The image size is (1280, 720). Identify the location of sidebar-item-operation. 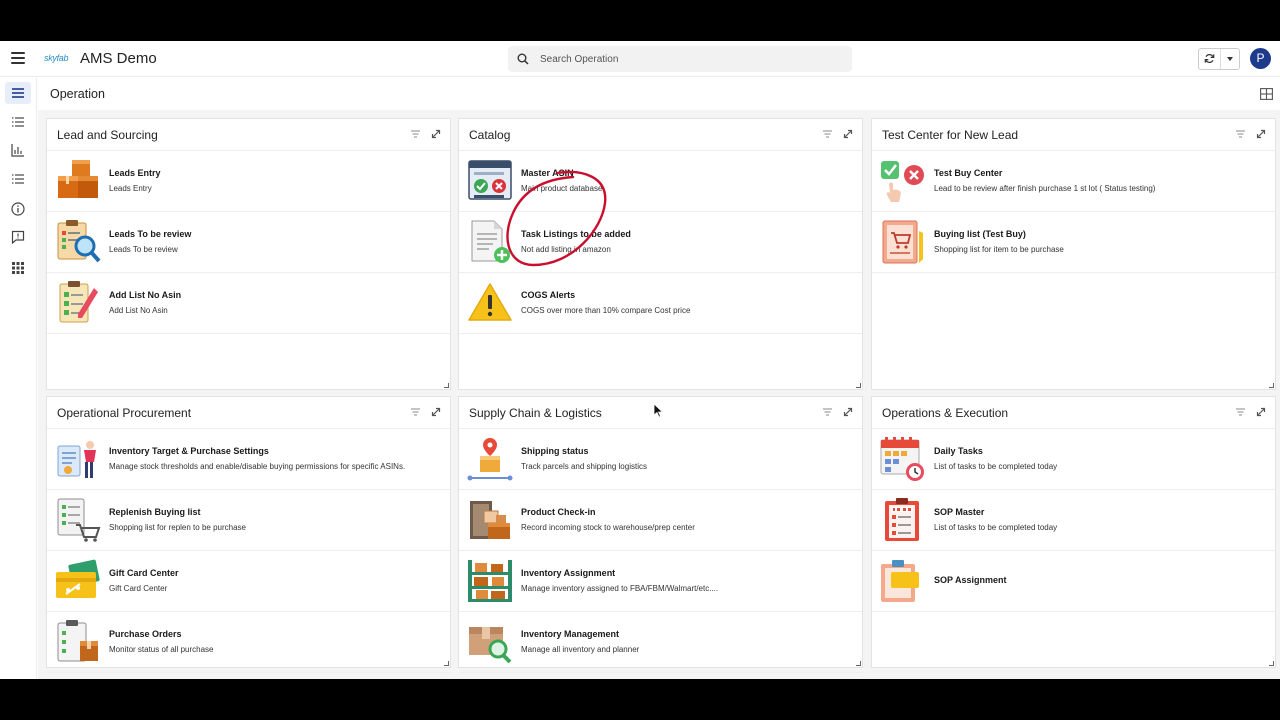
(18, 93).